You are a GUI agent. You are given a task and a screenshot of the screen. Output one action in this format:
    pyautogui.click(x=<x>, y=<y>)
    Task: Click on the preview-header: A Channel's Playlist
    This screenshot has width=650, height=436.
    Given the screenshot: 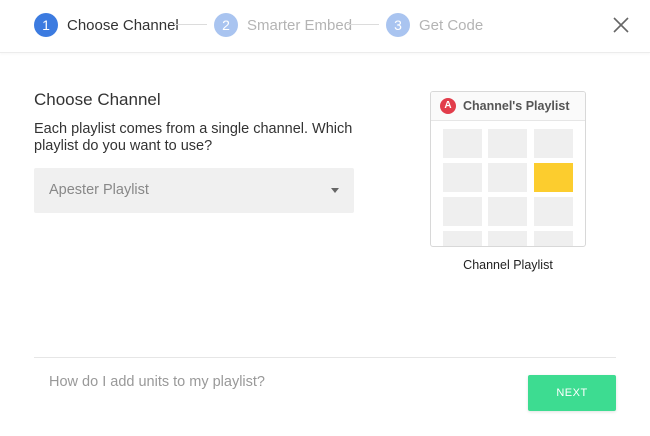 What is the action you would take?
    pyautogui.click(x=508, y=106)
    